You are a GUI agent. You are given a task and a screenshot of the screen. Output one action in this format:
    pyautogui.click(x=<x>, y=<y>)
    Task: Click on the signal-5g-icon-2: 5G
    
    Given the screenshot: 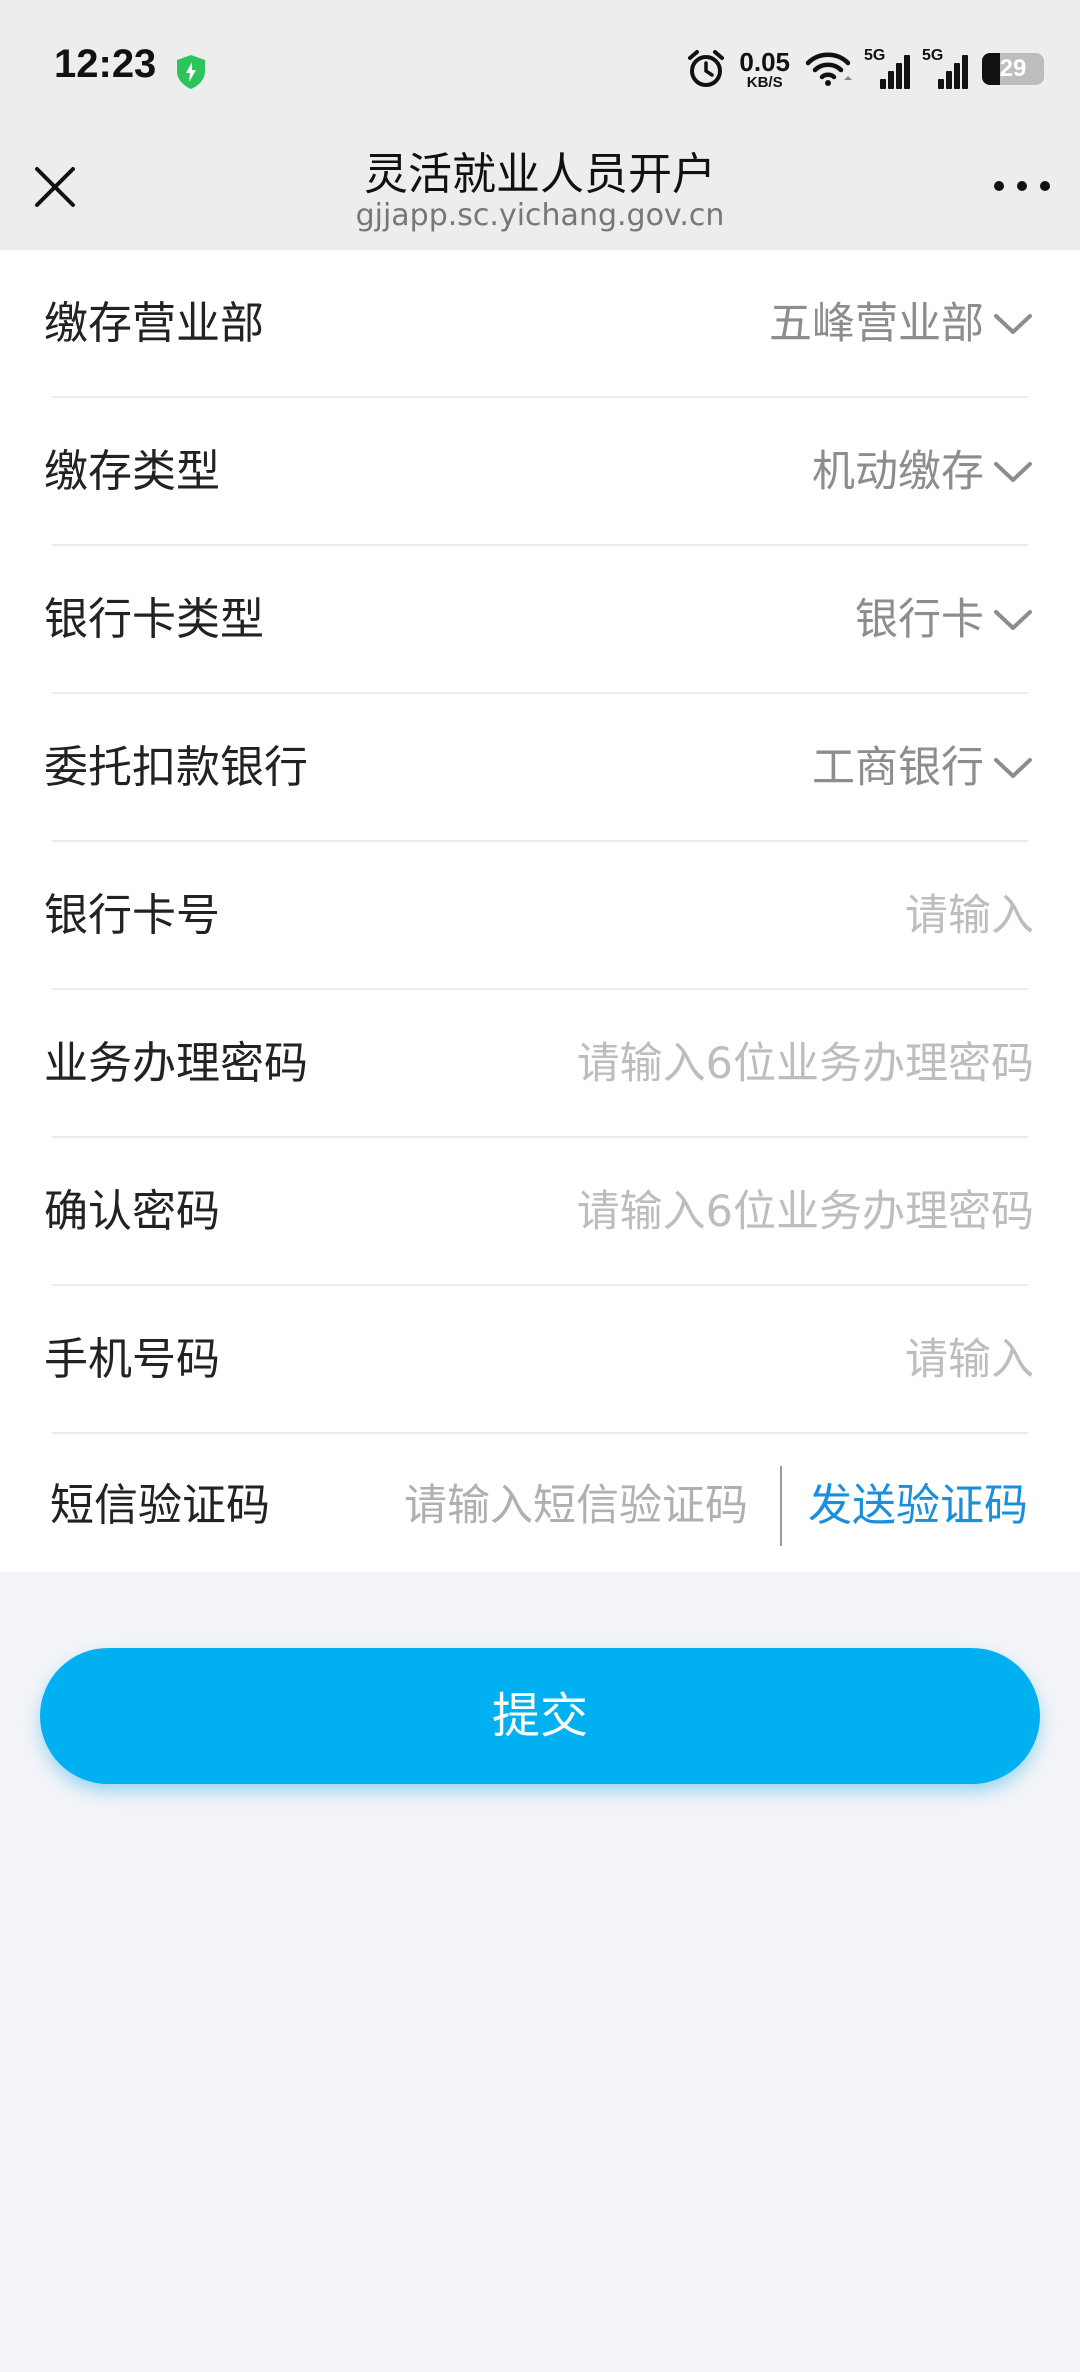 What is the action you would take?
    pyautogui.click(x=945, y=68)
    